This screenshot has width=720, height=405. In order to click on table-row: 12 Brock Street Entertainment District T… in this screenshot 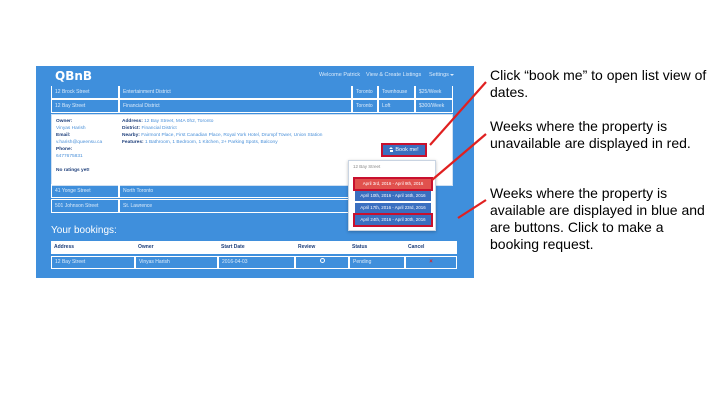, I will do `click(252, 92)`.